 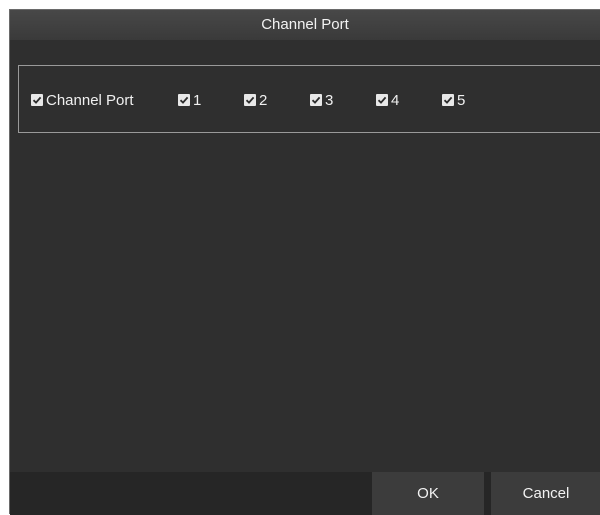 I want to click on checkbox-row: Channel Port 1 2 3 4 5, so click(x=269, y=100).